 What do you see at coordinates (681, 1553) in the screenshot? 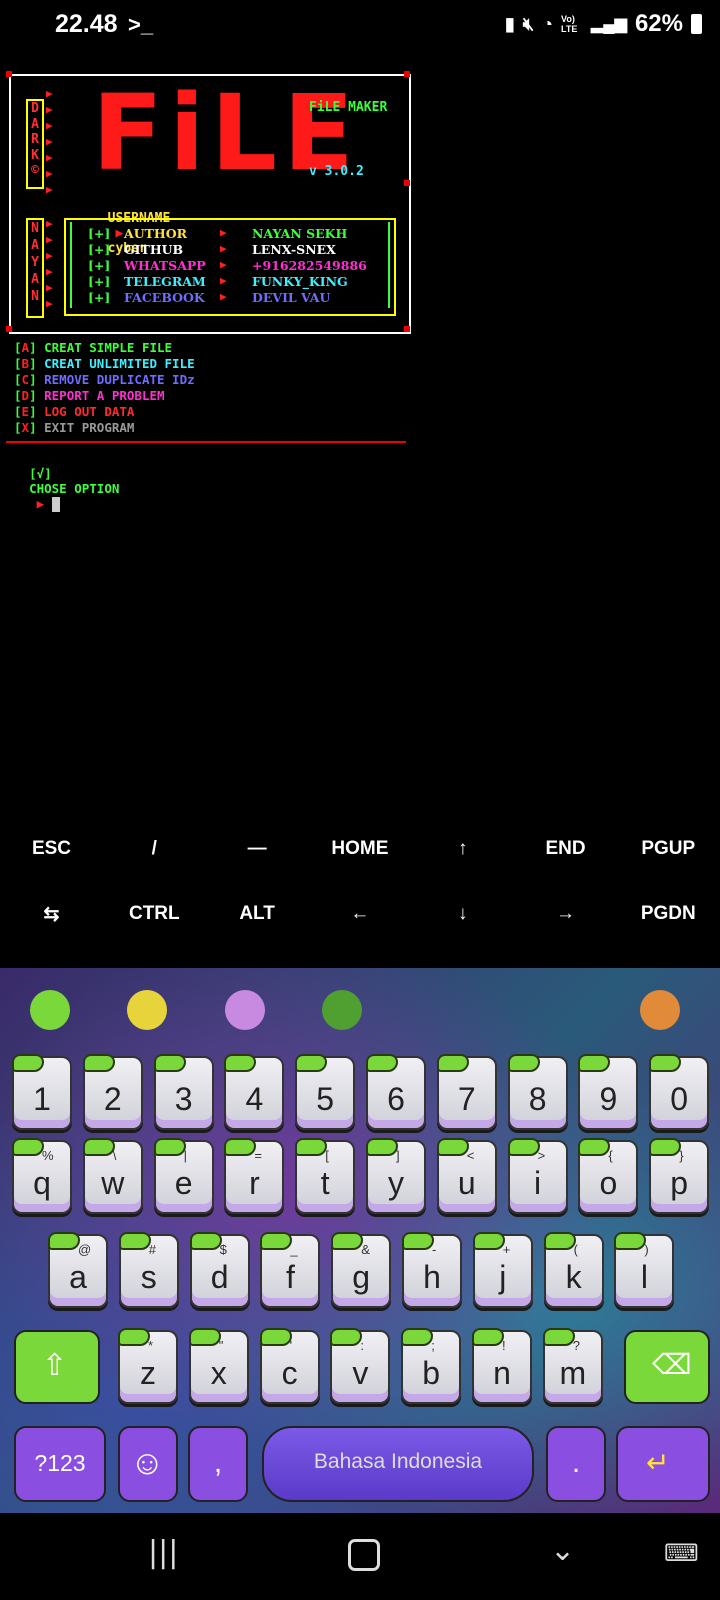
I see `keyboard-switch-icon: ⌨` at bounding box center [681, 1553].